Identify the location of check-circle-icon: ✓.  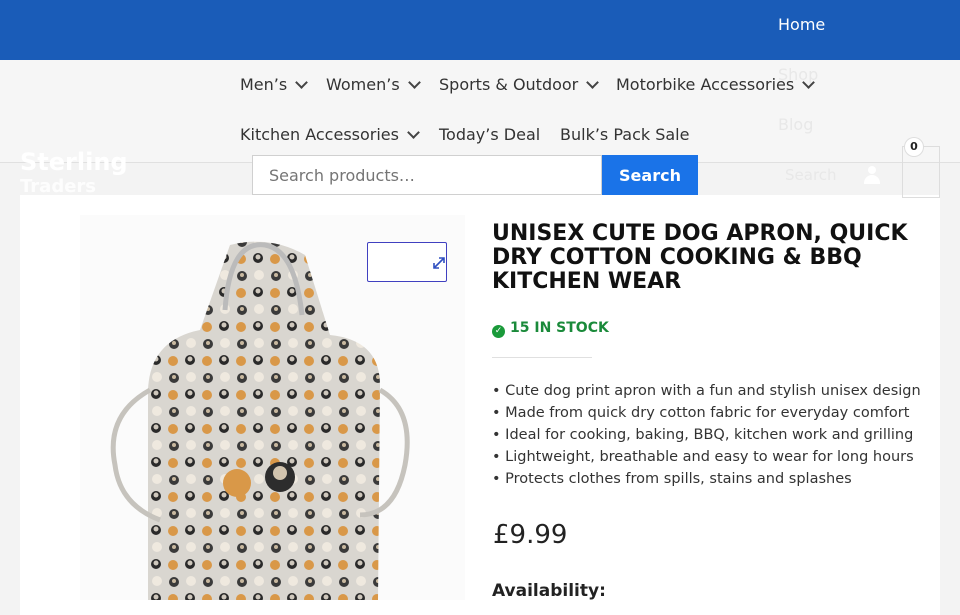
(498, 331).